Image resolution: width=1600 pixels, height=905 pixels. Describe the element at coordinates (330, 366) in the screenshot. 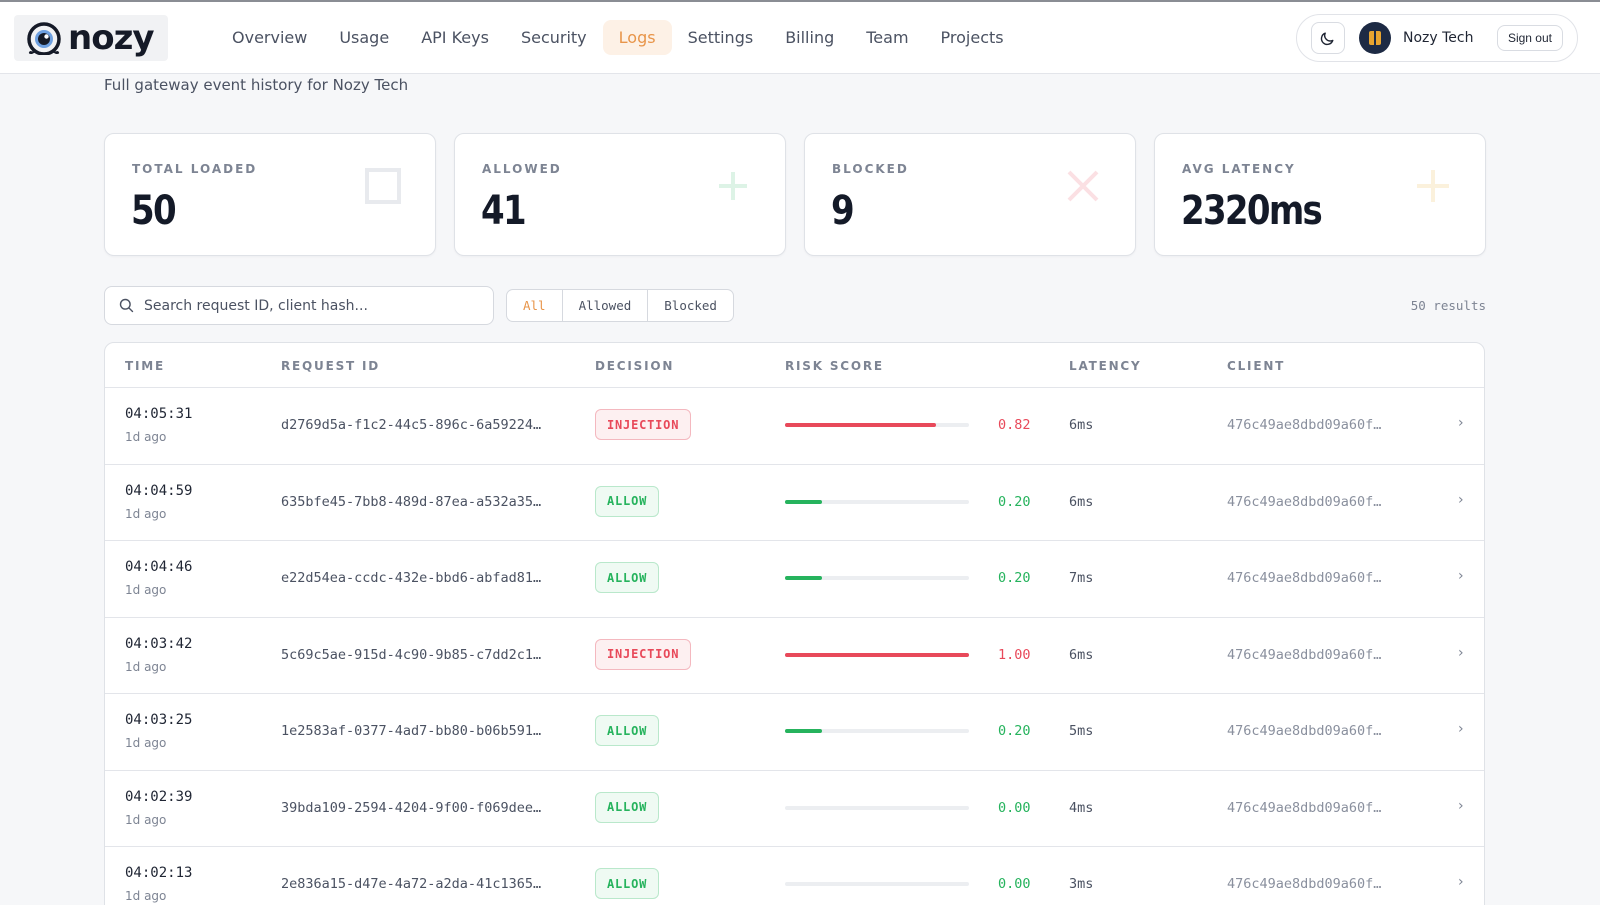

I see `column-header-request-id: REQUEST ID` at that location.